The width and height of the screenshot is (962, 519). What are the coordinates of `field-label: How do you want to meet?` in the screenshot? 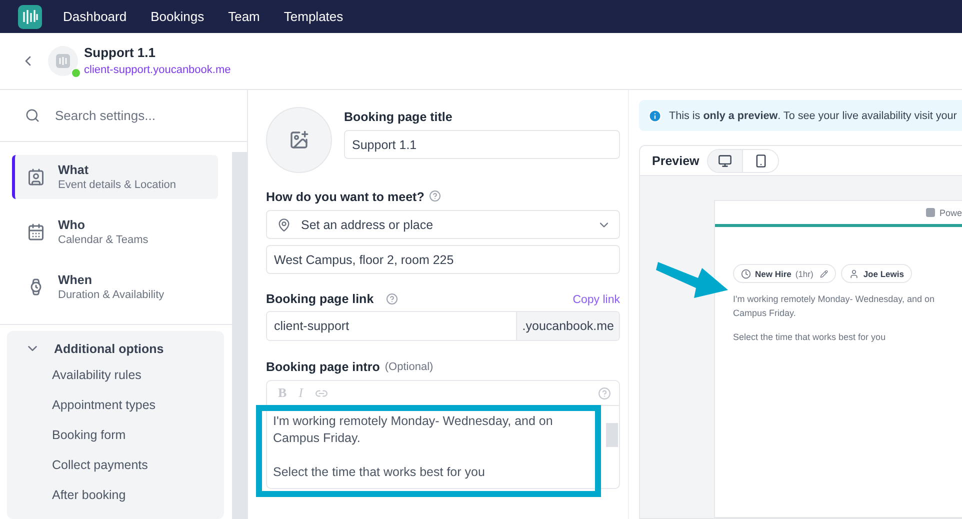 It's located at (345, 197).